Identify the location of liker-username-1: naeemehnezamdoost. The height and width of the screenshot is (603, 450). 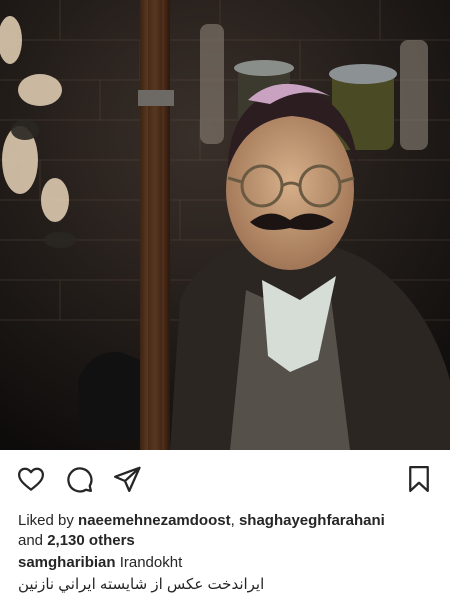
(154, 520).